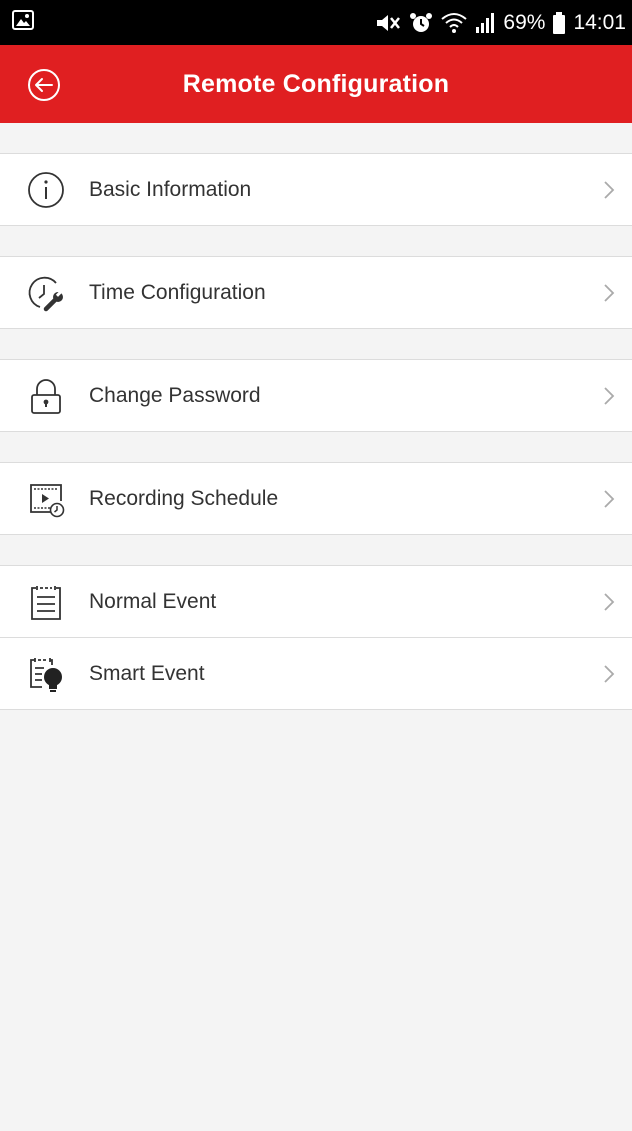 The height and width of the screenshot is (1131, 632). Describe the element at coordinates (23, 22) in the screenshot. I see `gallery-notification-icon` at that location.